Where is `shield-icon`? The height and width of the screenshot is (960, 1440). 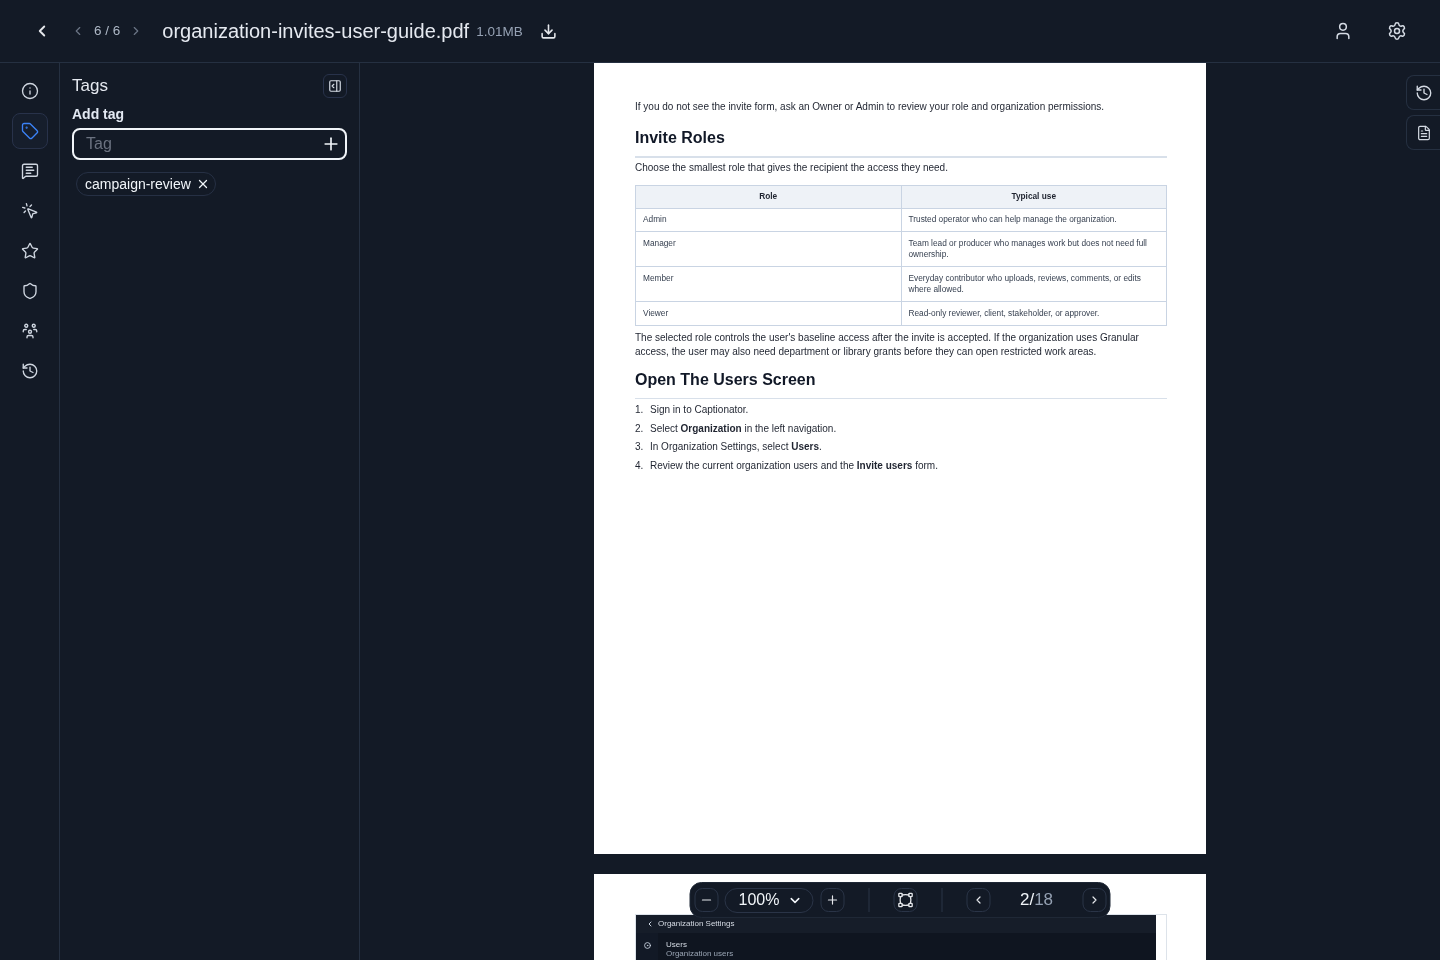 shield-icon is located at coordinates (29, 291).